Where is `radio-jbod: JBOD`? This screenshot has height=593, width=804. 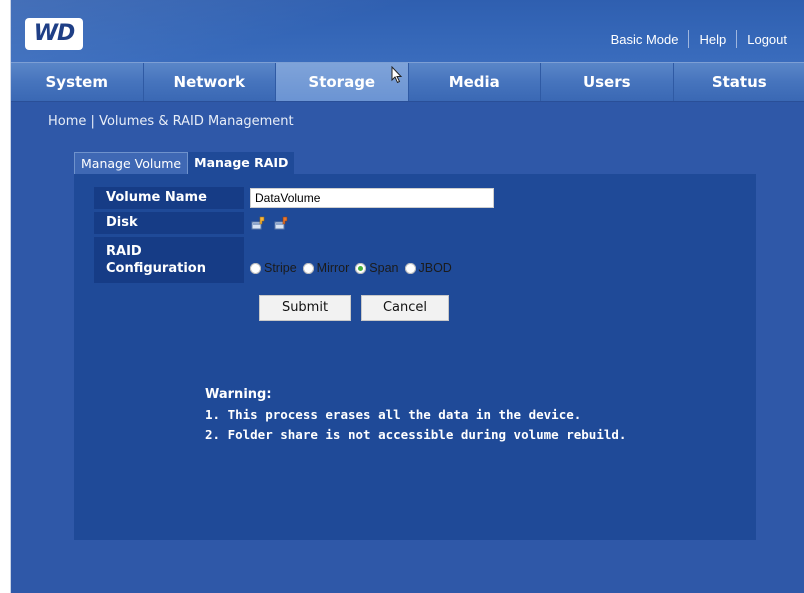
radio-jbod: JBOD is located at coordinates (428, 268).